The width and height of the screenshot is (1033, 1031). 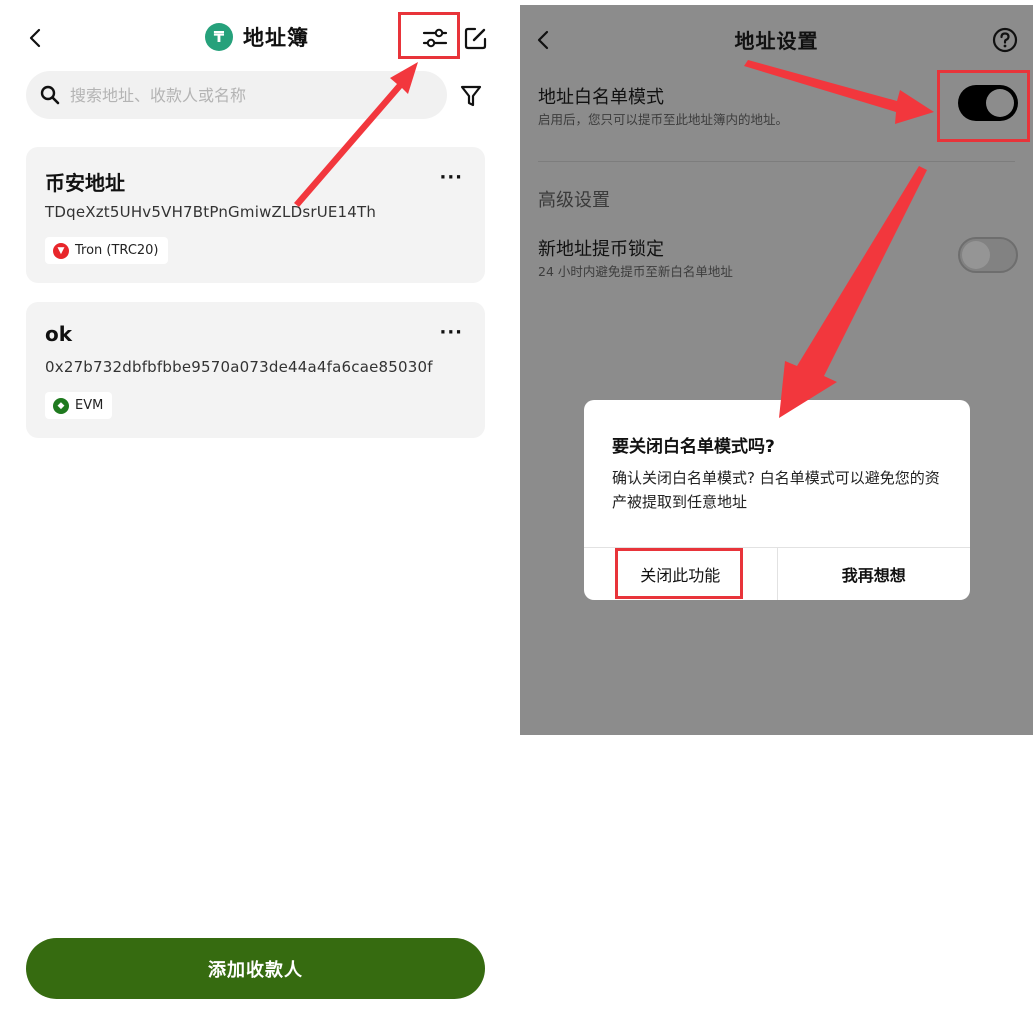 What do you see at coordinates (36, 38) in the screenshot?
I see `back-icon` at bounding box center [36, 38].